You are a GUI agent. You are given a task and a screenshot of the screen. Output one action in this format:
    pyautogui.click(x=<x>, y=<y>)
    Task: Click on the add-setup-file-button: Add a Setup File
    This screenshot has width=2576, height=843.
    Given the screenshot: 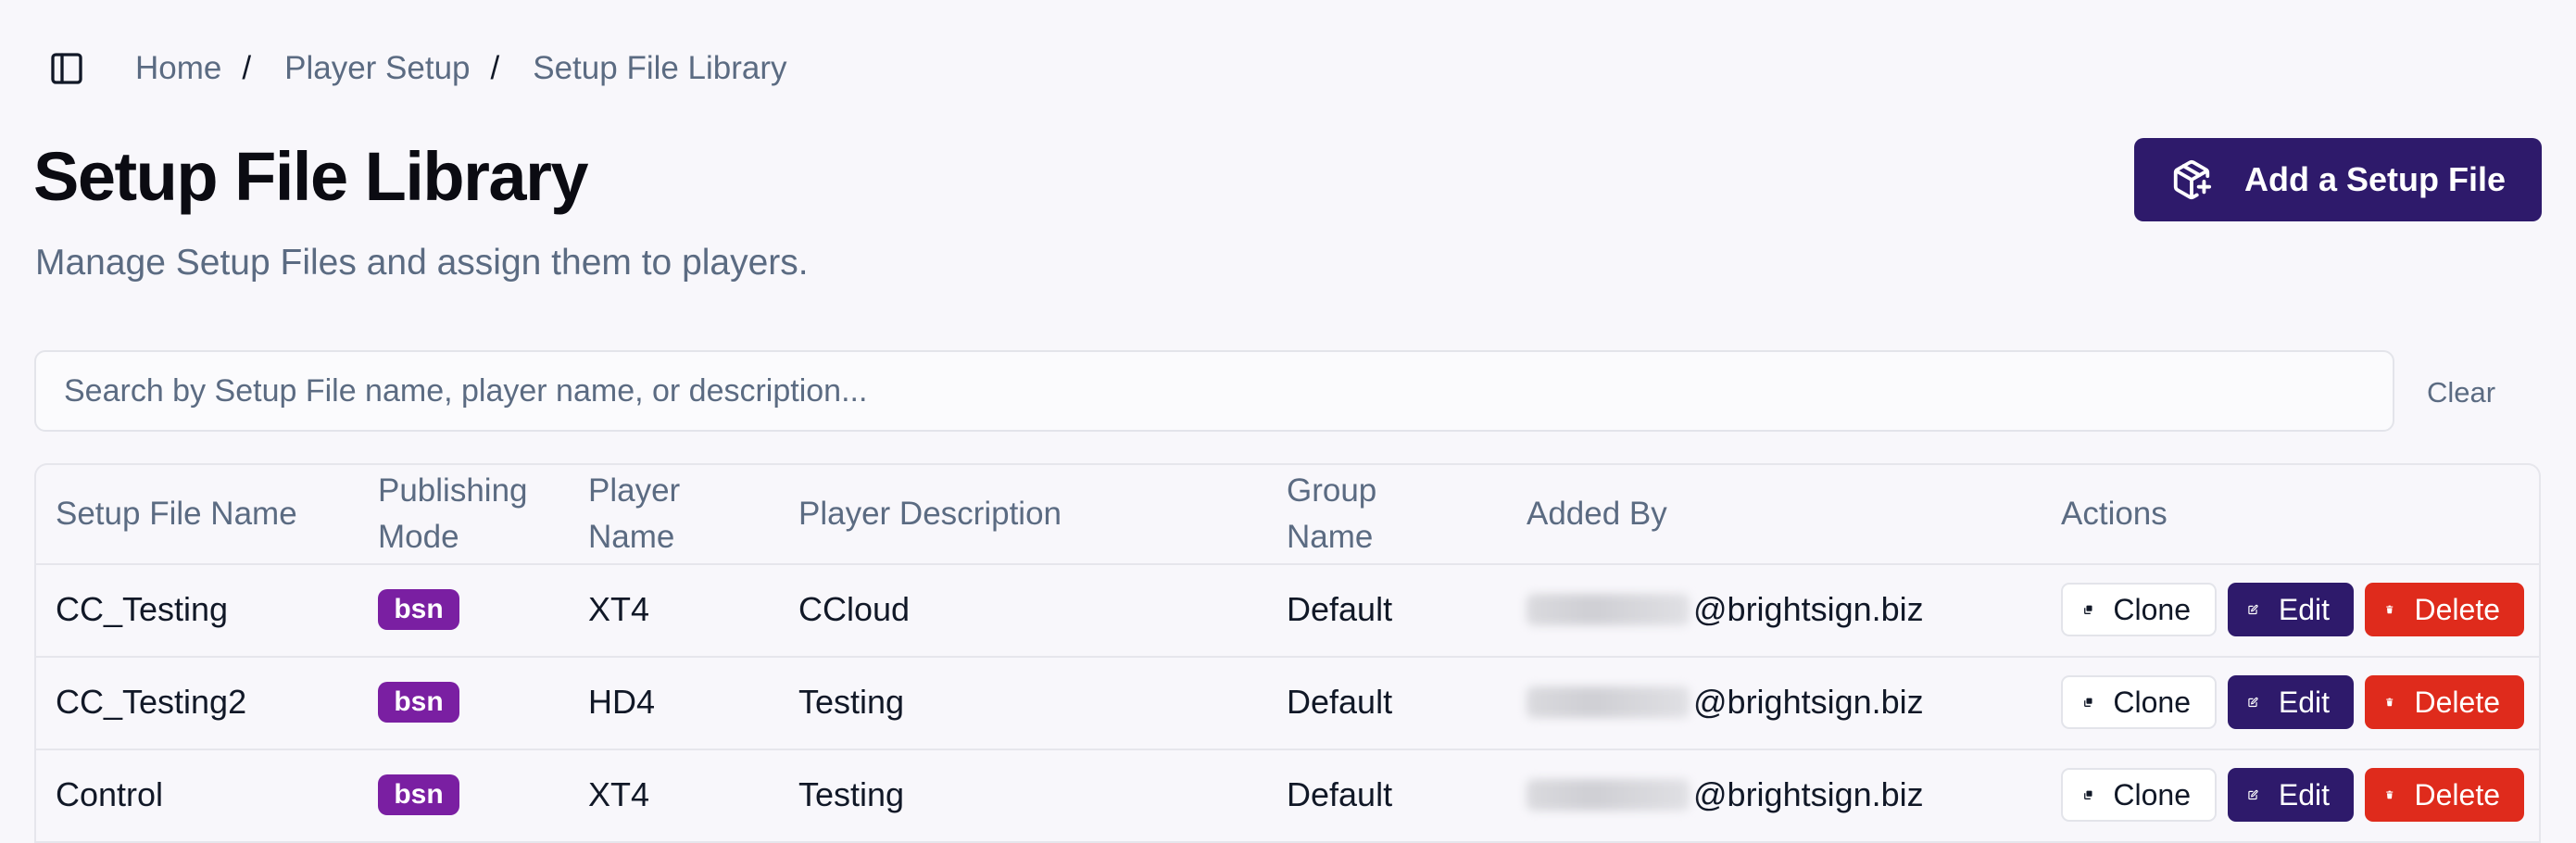 What is the action you would take?
    pyautogui.click(x=2338, y=180)
    